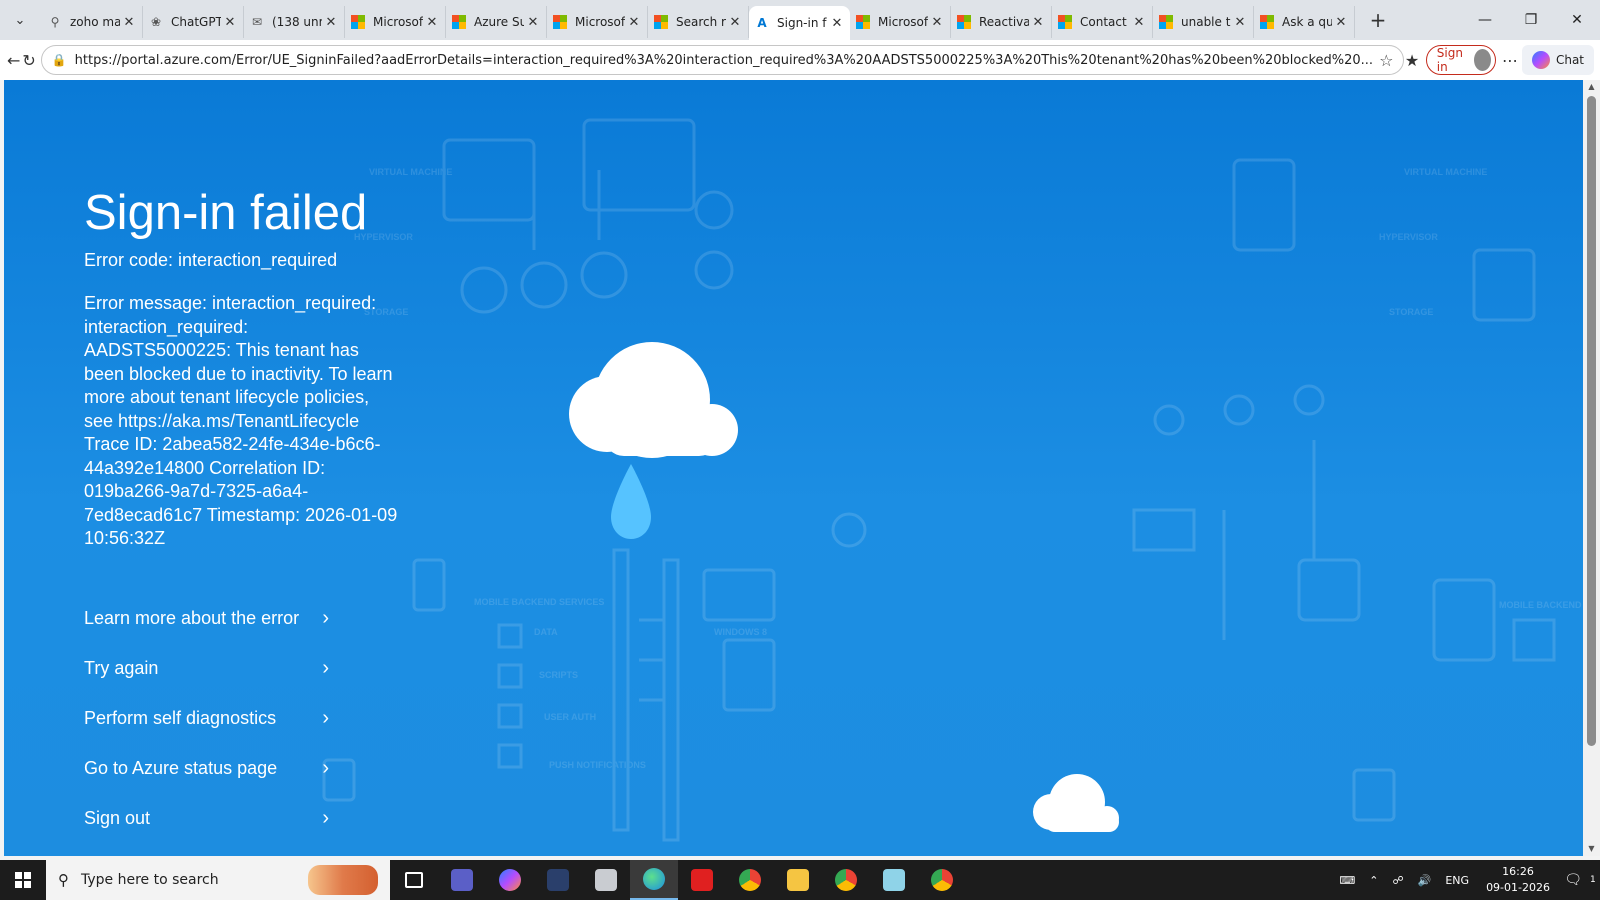 This screenshot has width=1600, height=900. What do you see at coordinates (1386, 60) in the screenshot?
I see `favorite-star-icon: ☆` at bounding box center [1386, 60].